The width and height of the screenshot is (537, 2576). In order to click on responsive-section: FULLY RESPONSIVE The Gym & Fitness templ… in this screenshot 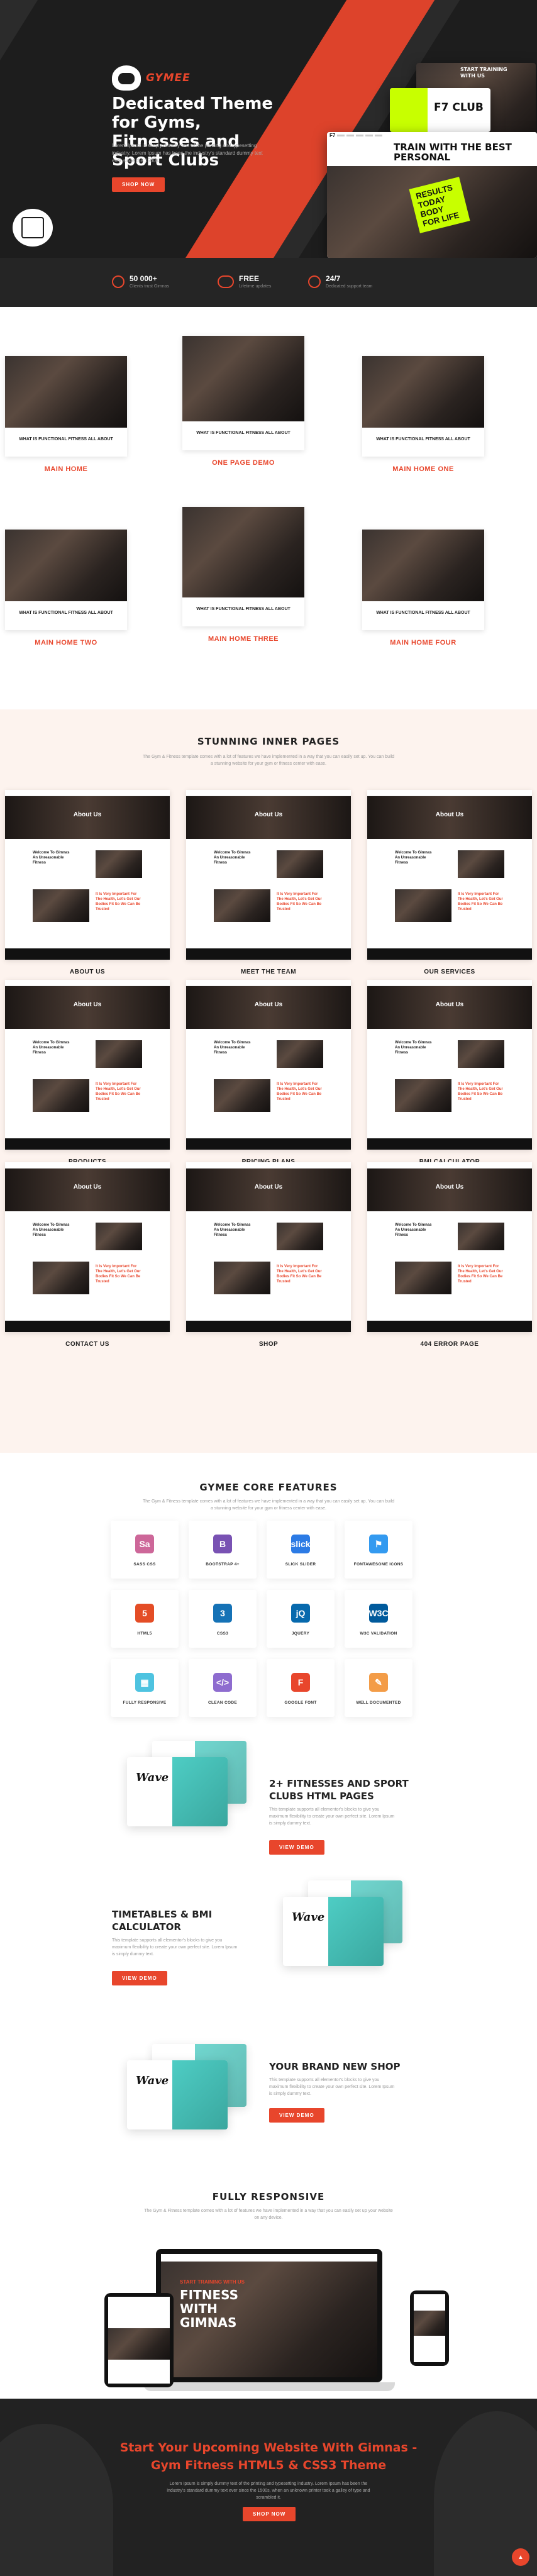, I will do `click(268, 2287)`.